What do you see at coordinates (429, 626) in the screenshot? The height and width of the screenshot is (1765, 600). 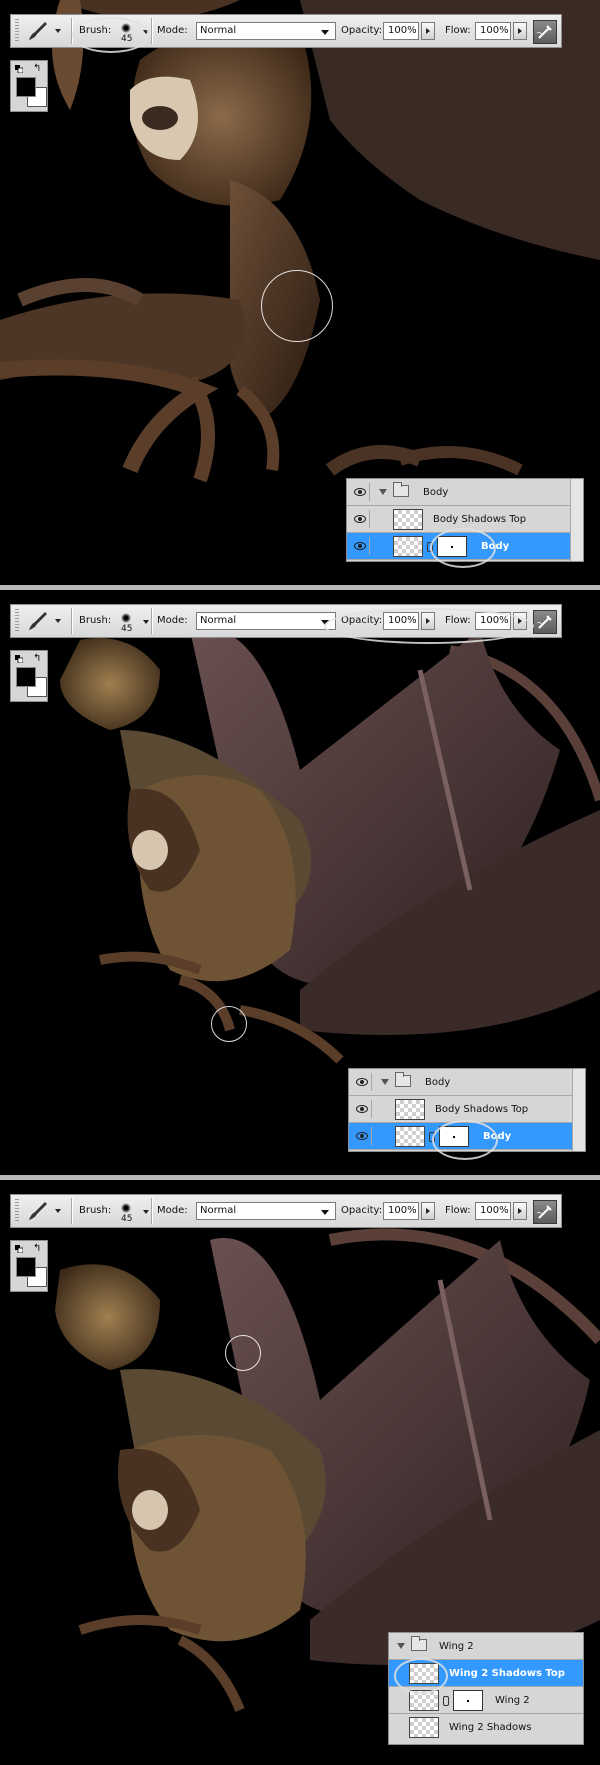 I see `opacity-flow-highlight-ellipse` at bounding box center [429, 626].